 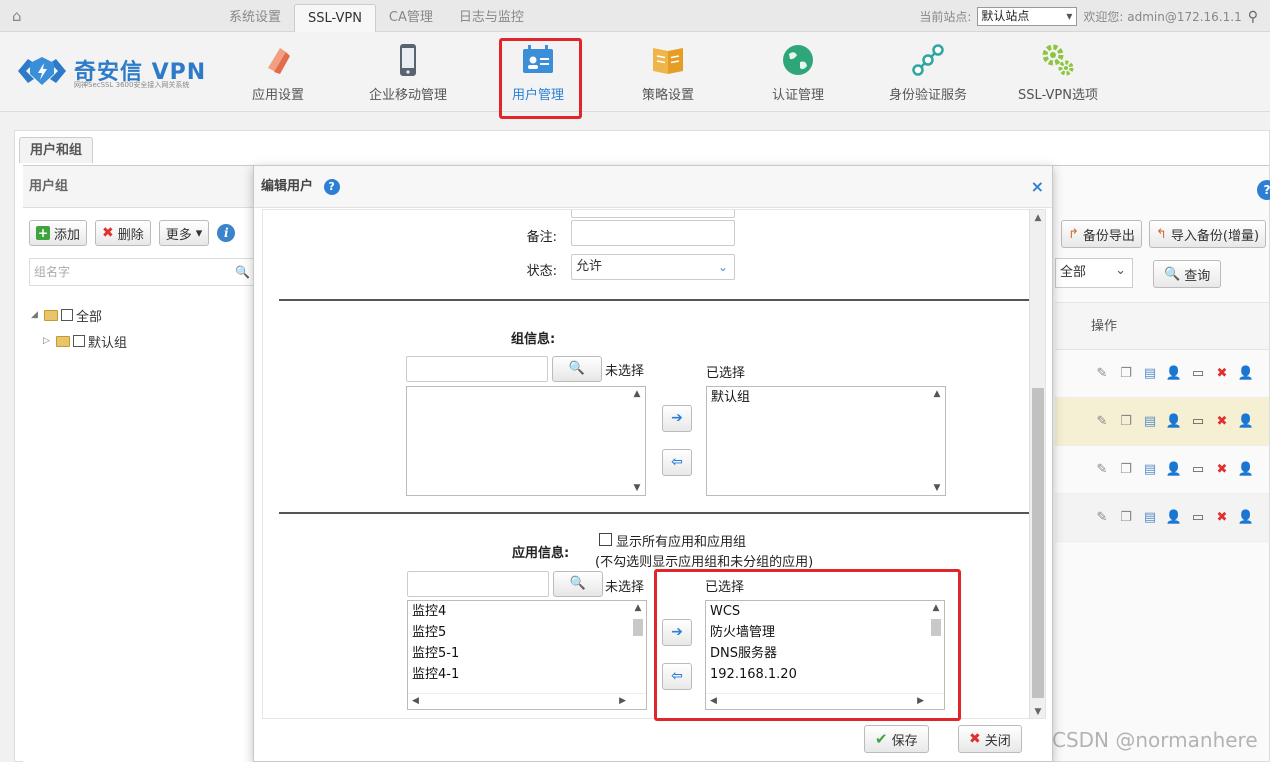 I want to click on group-search-input, so click(x=477, y=369).